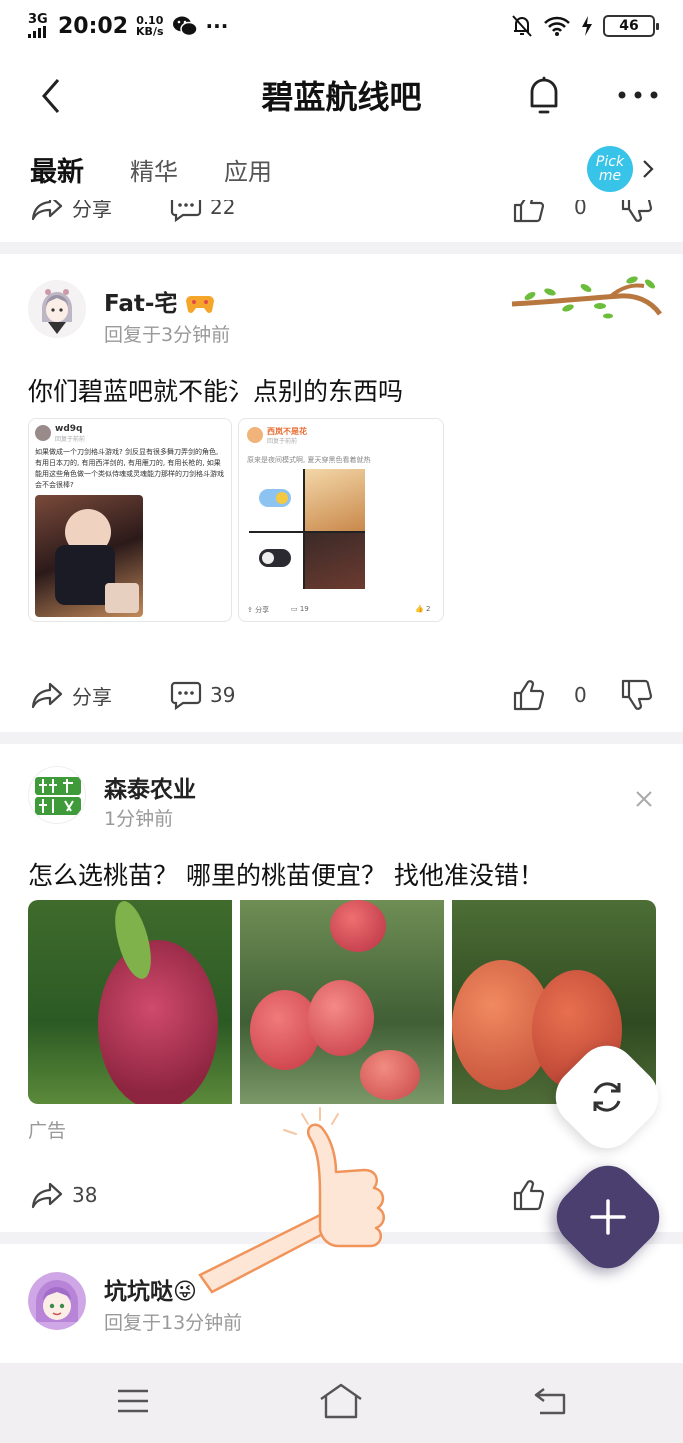 The height and width of the screenshot is (1443, 683). What do you see at coordinates (154, 169) in the screenshot?
I see `tab-featured: 精华` at bounding box center [154, 169].